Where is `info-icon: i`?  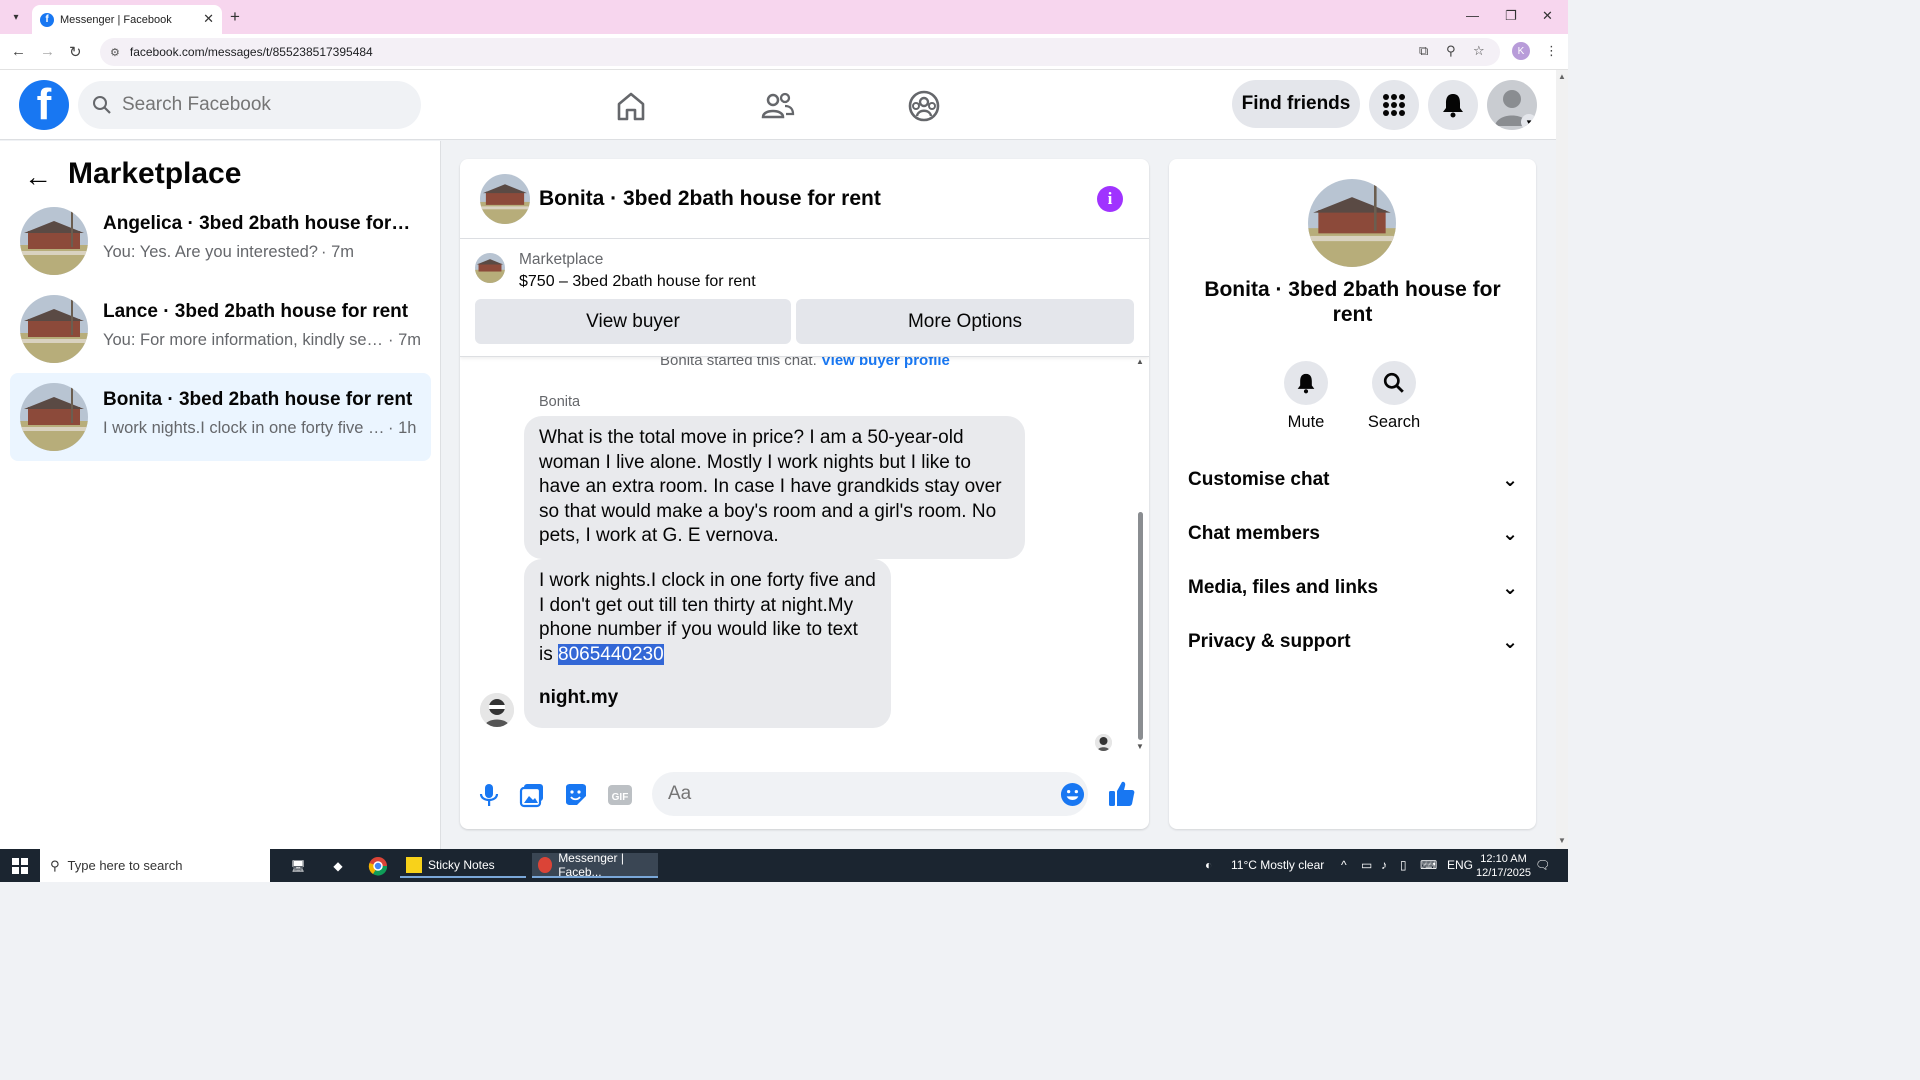
info-icon: i is located at coordinates (1110, 199).